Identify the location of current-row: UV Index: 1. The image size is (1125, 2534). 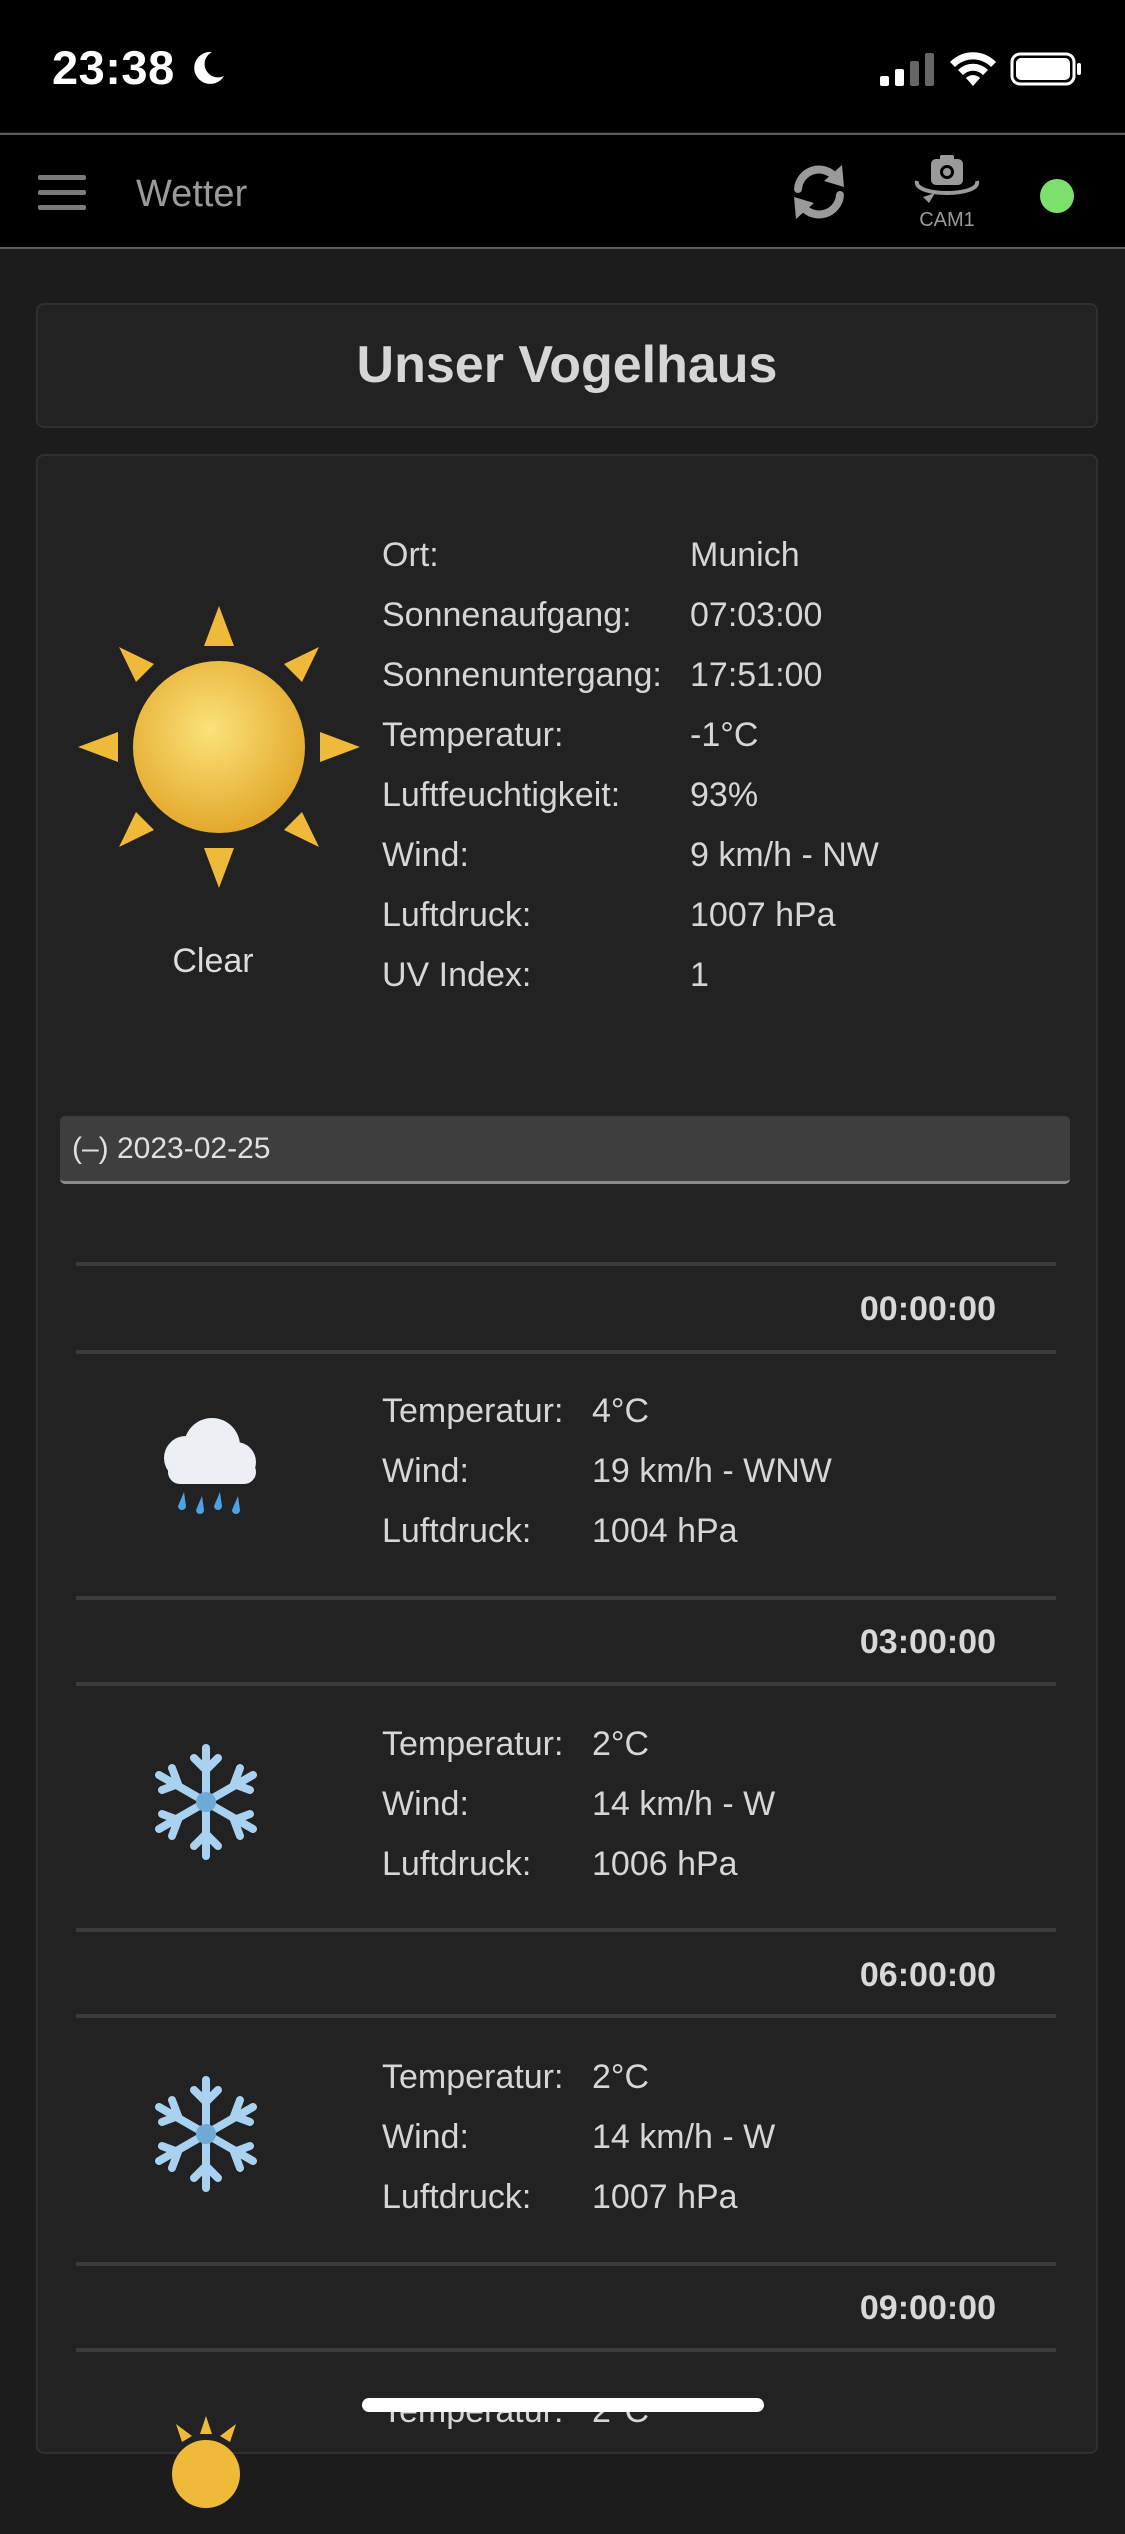
(630, 986).